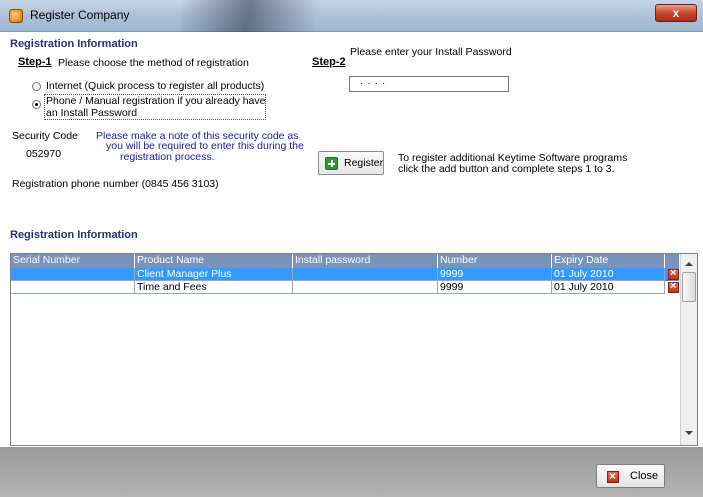  I want to click on step1-label: Step-1, so click(35, 62).